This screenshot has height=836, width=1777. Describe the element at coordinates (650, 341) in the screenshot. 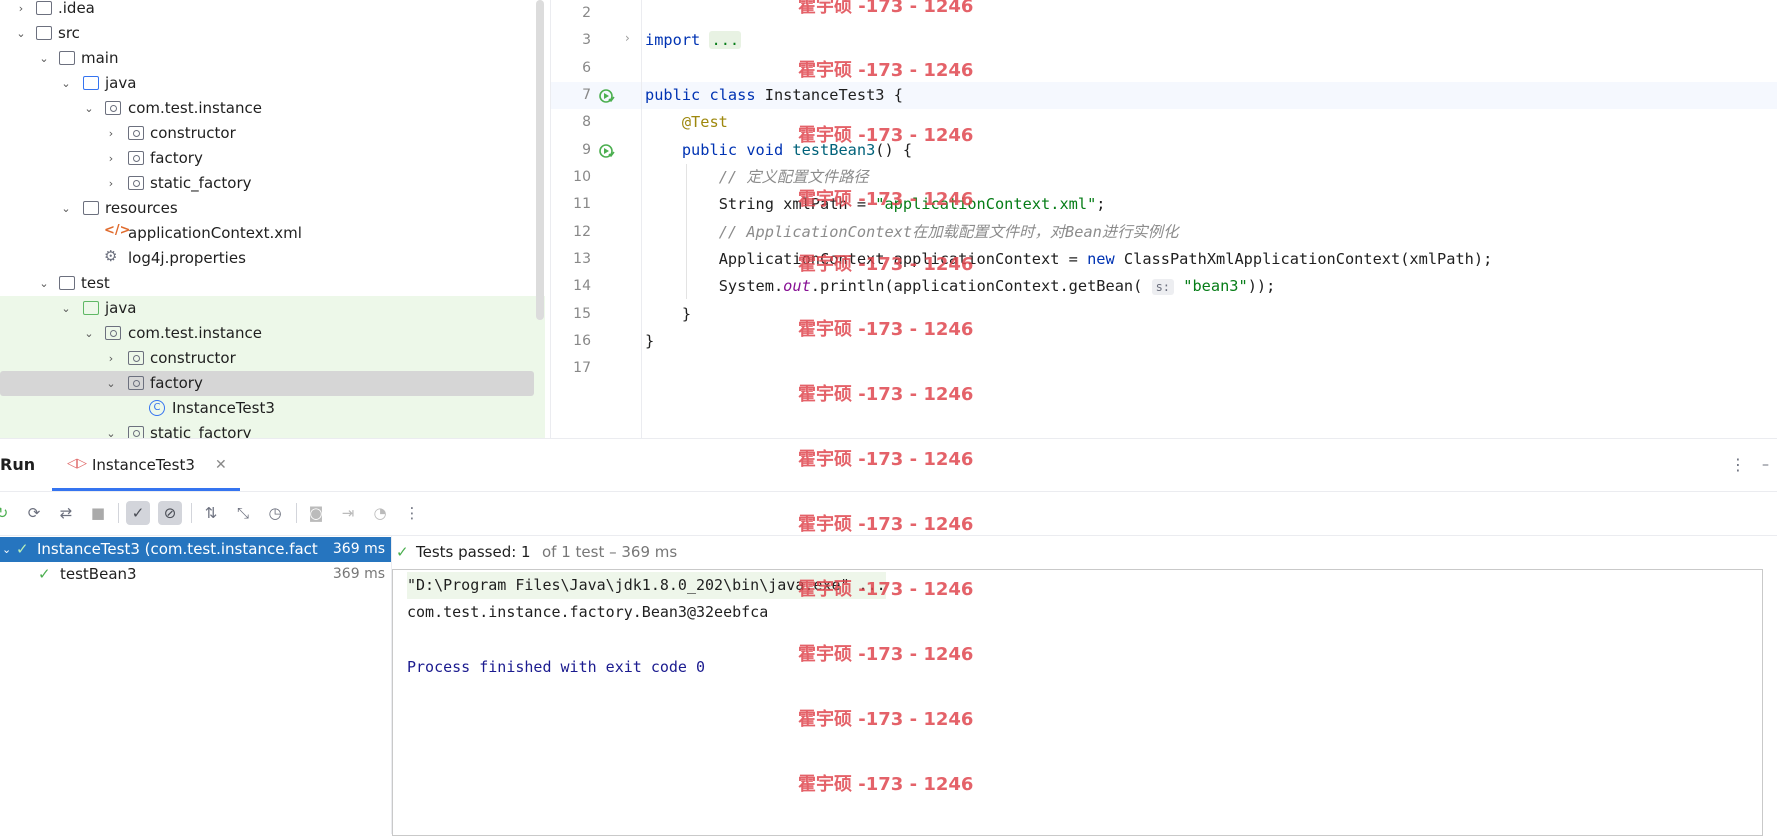

I see `code-line-16: }` at that location.